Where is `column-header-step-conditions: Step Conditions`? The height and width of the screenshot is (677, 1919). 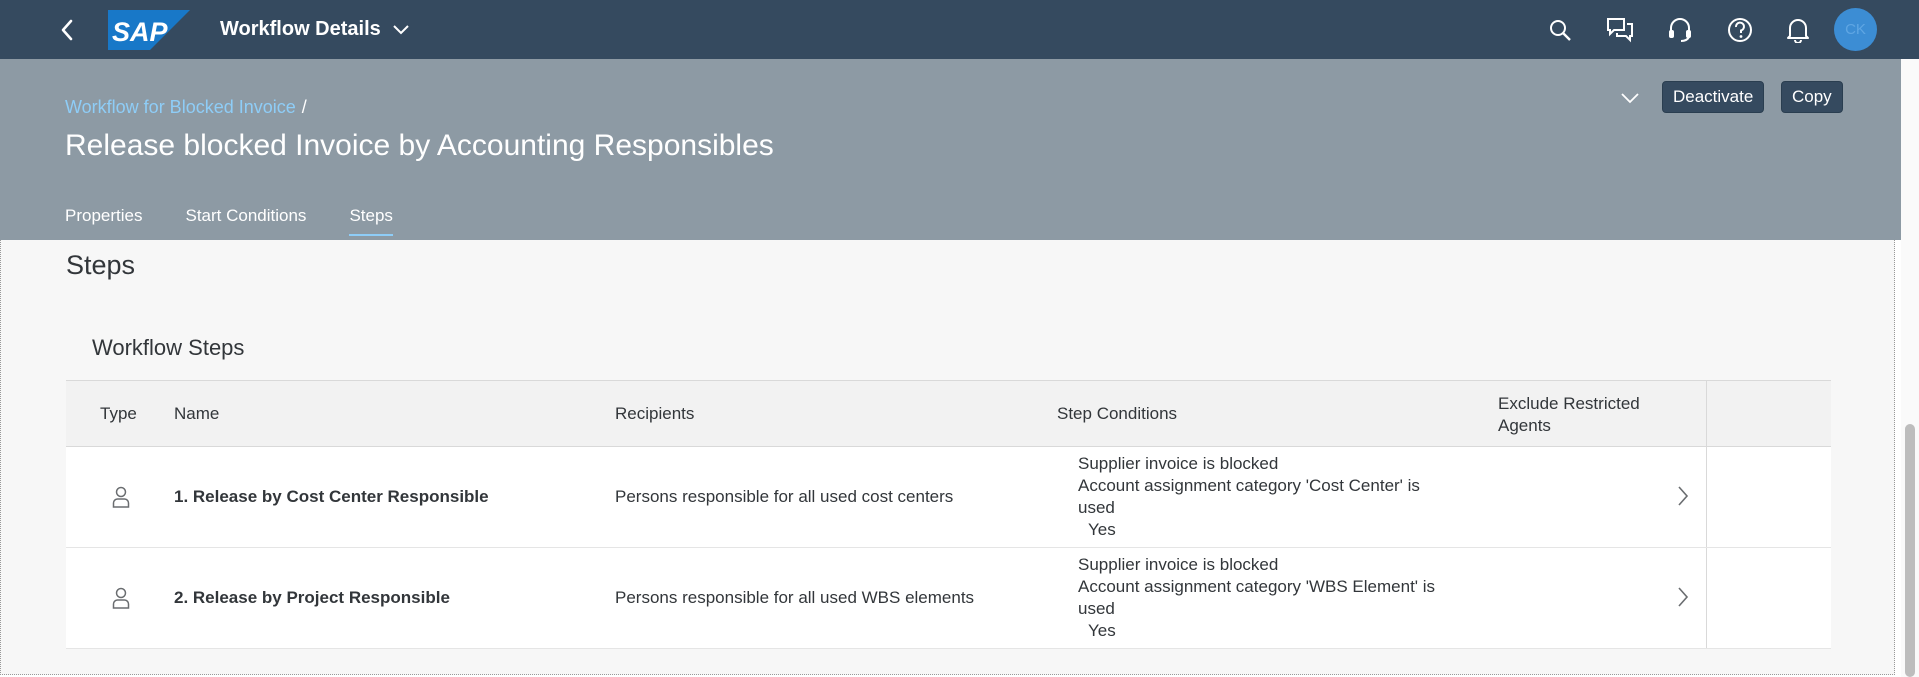 column-header-step-conditions: Step Conditions is located at coordinates (1117, 413).